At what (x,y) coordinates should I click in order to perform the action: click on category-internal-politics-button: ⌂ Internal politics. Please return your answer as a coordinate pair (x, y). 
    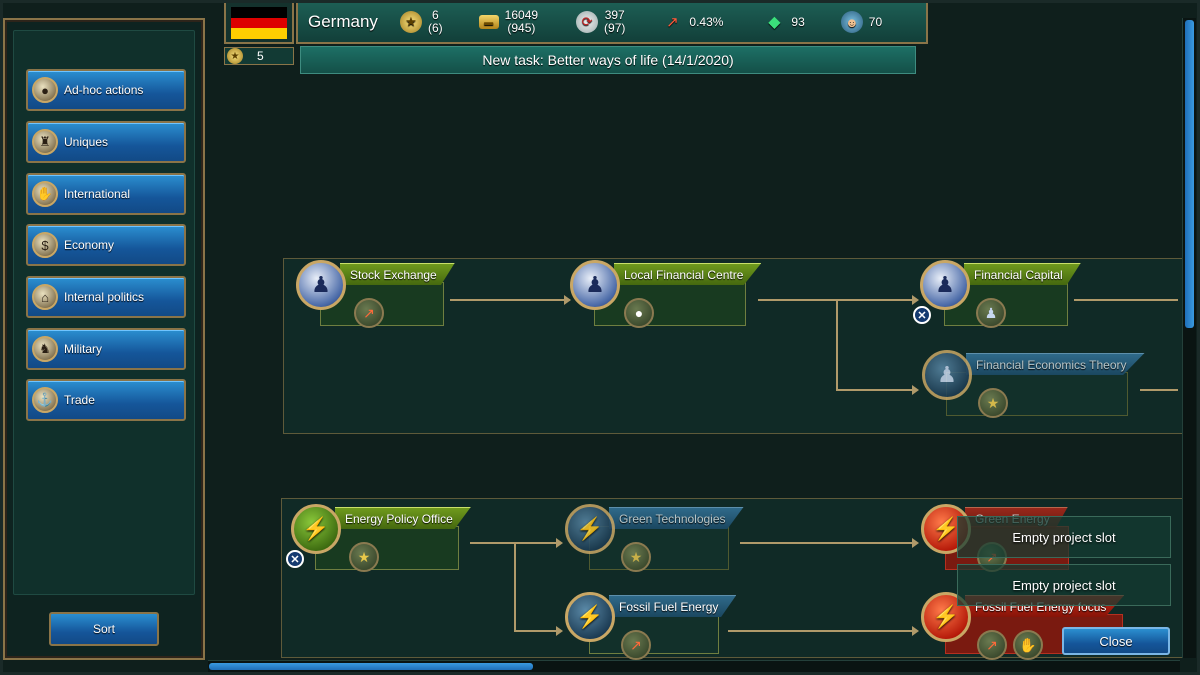
    Looking at the image, I should click on (106, 297).